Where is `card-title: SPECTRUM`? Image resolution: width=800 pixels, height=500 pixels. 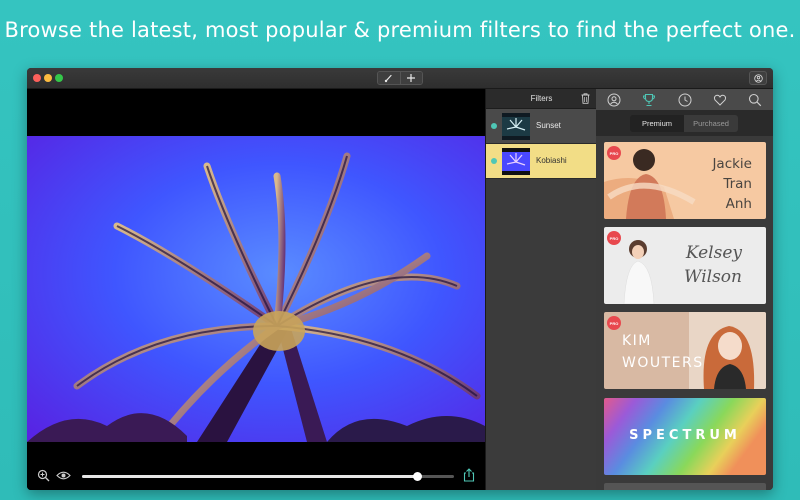
card-title: SPECTRUM is located at coordinates (685, 435).